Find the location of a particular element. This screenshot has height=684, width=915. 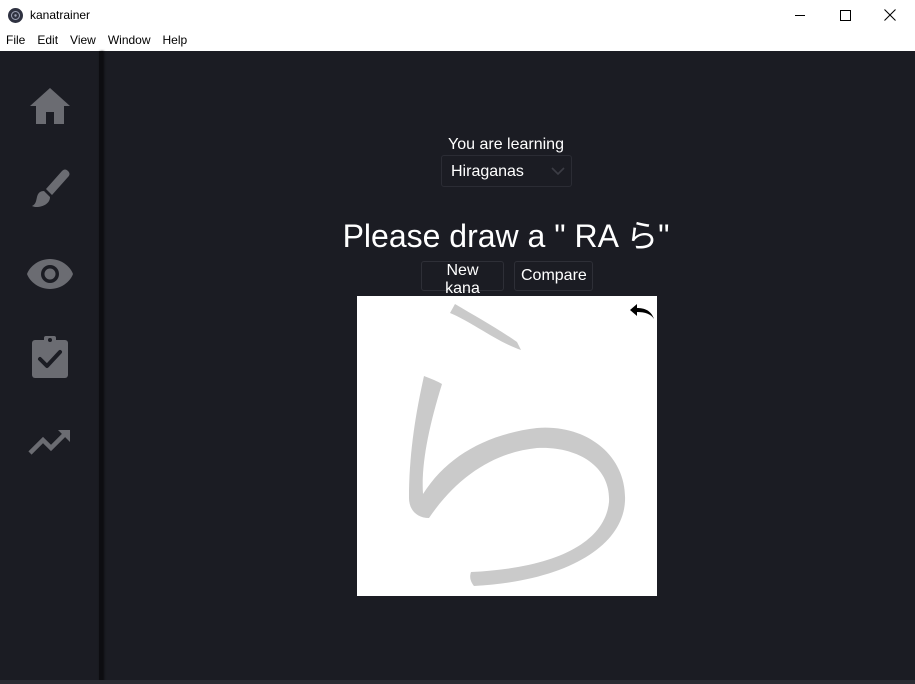

drawing-canvas is located at coordinates (507, 446).